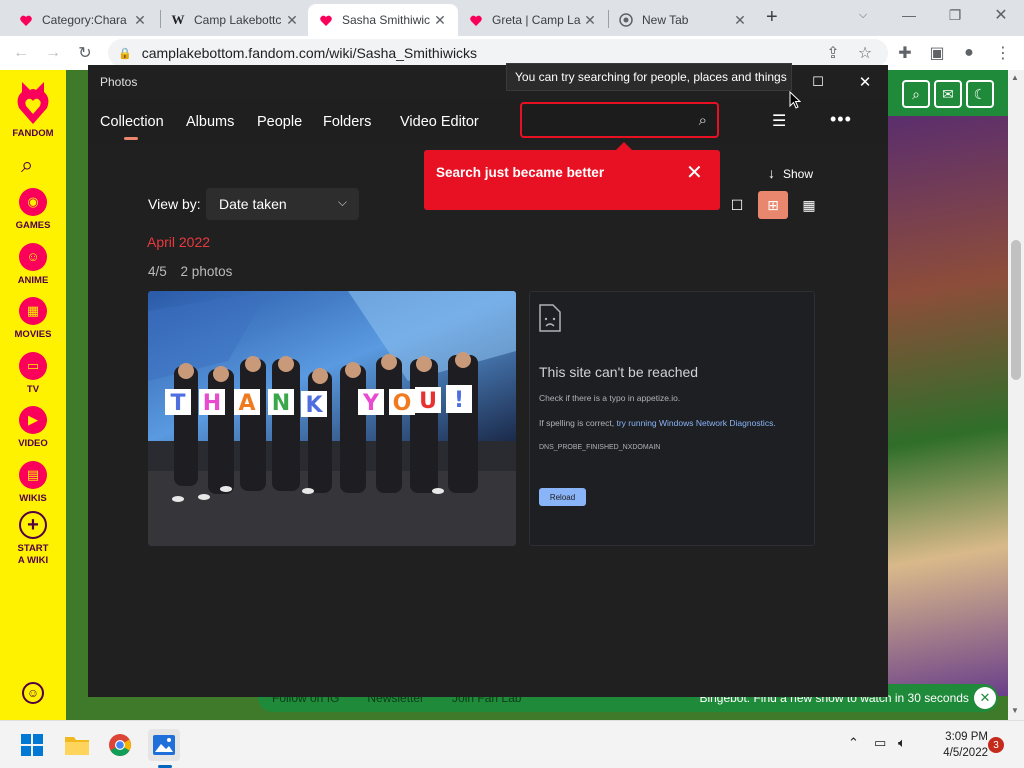  What do you see at coordinates (985, 698) in the screenshot?
I see `close-bingebot-icon: ✕` at bounding box center [985, 698].